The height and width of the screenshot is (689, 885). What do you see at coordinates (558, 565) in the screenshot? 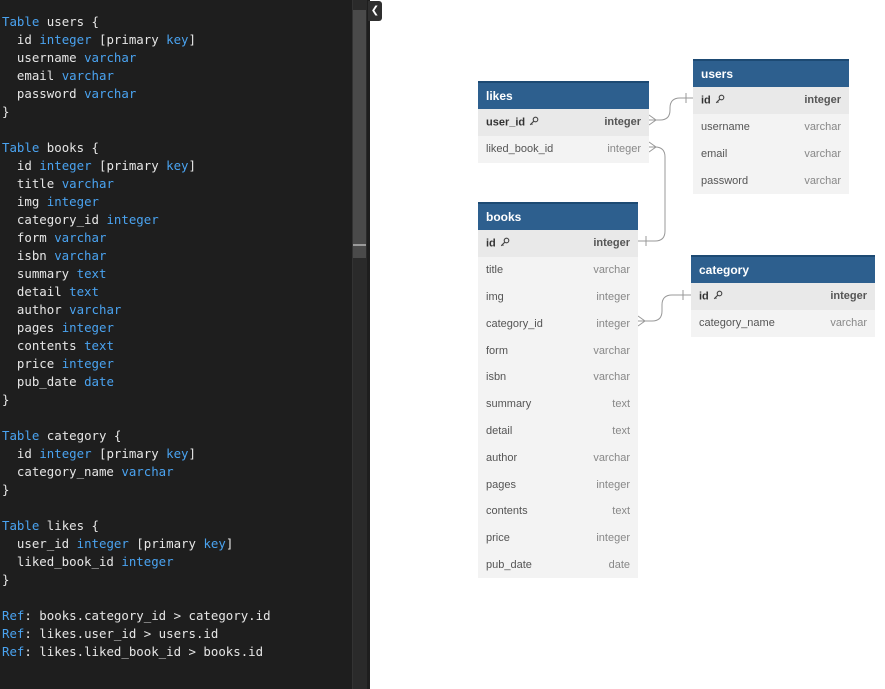
I see `table-row: pub_date date` at bounding box center [558, 565].